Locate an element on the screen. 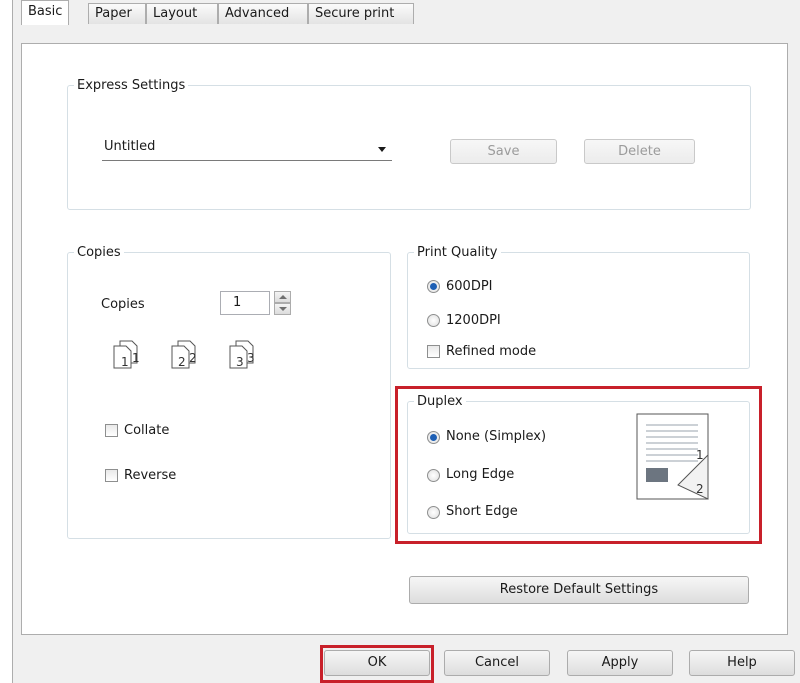 The width and height of the screenshot is (800, 683). collate-checkbox is located at coordinates (111, 430).